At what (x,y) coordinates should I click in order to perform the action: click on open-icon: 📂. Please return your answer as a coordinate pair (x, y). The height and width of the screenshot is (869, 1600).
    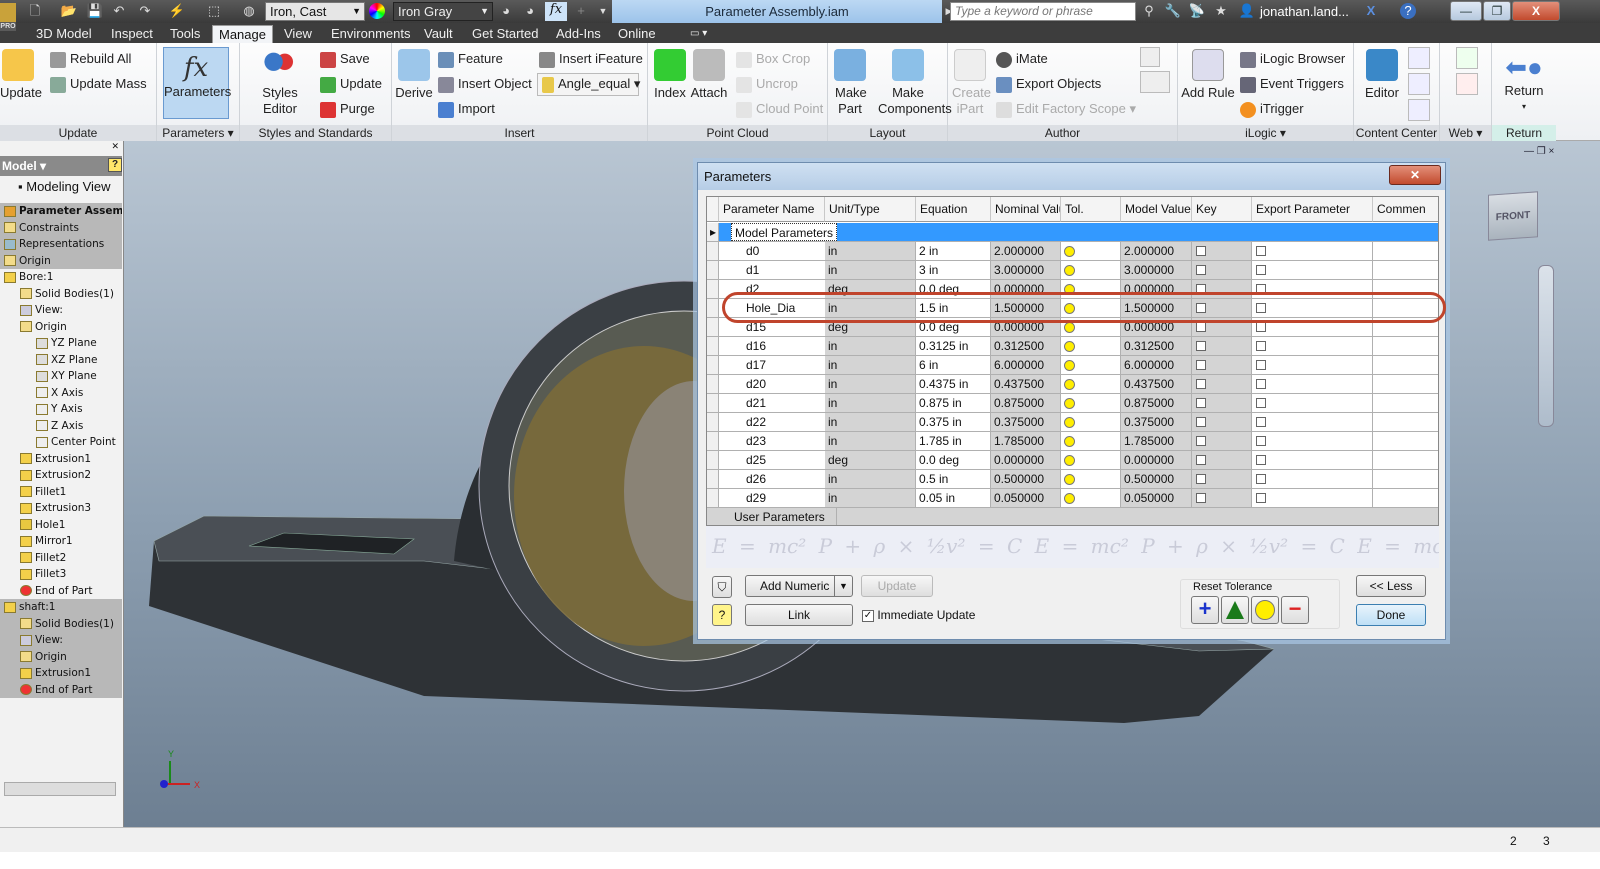
    Looking at the image, I should click on (69, 11).